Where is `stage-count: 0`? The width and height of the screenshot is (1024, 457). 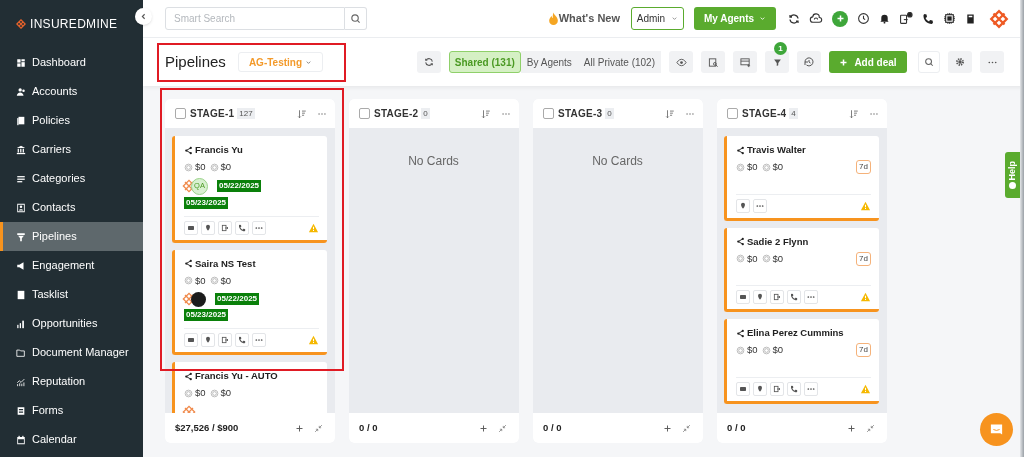 stage-count: 0 is located at coordinates (425, 113).